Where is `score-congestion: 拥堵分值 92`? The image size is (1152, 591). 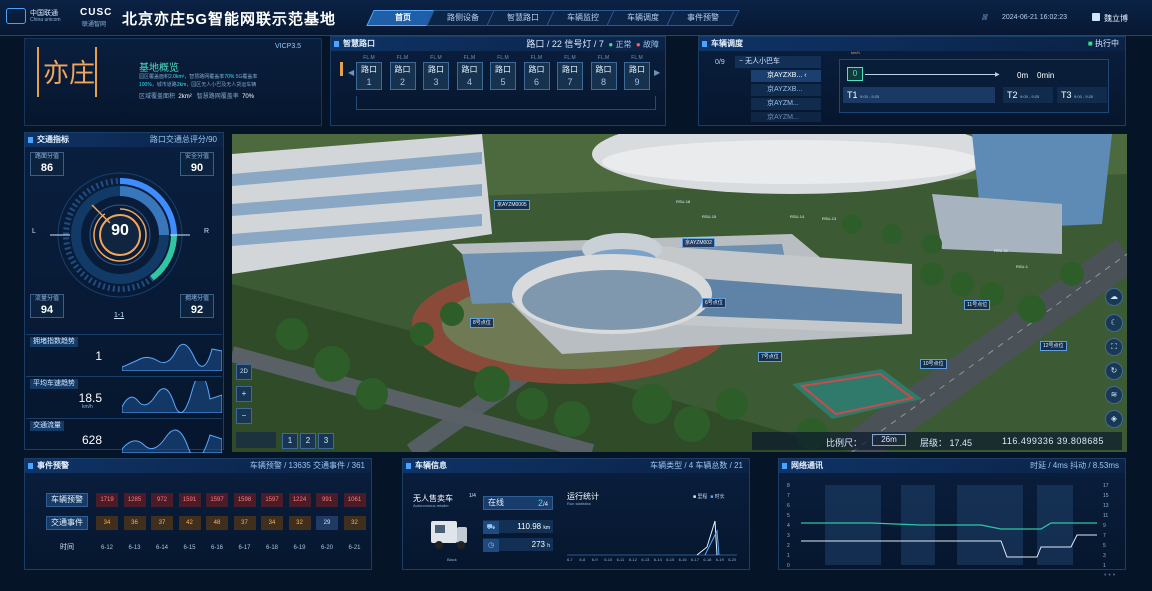
score-congestion: 拥堵分值 92 is located at coordinates (197, 306).